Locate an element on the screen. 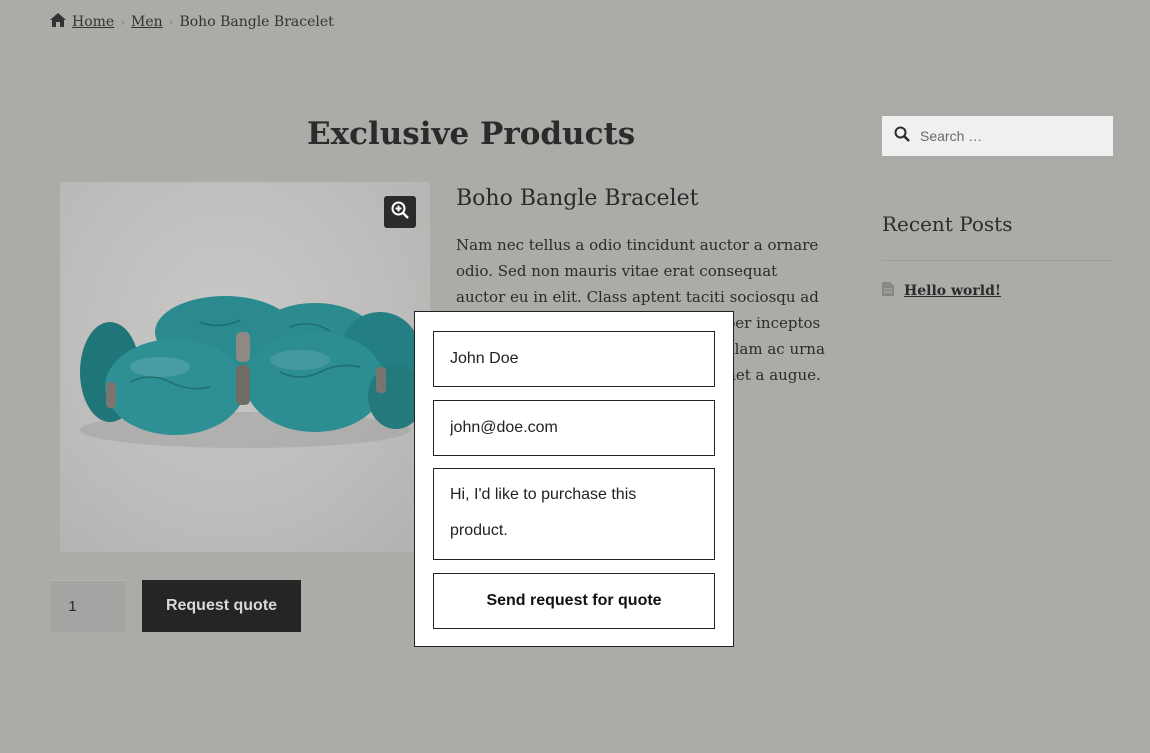  breadcrumb: Home › Men › Boho Bangle Bracelet is located at coordinates (192, 22).